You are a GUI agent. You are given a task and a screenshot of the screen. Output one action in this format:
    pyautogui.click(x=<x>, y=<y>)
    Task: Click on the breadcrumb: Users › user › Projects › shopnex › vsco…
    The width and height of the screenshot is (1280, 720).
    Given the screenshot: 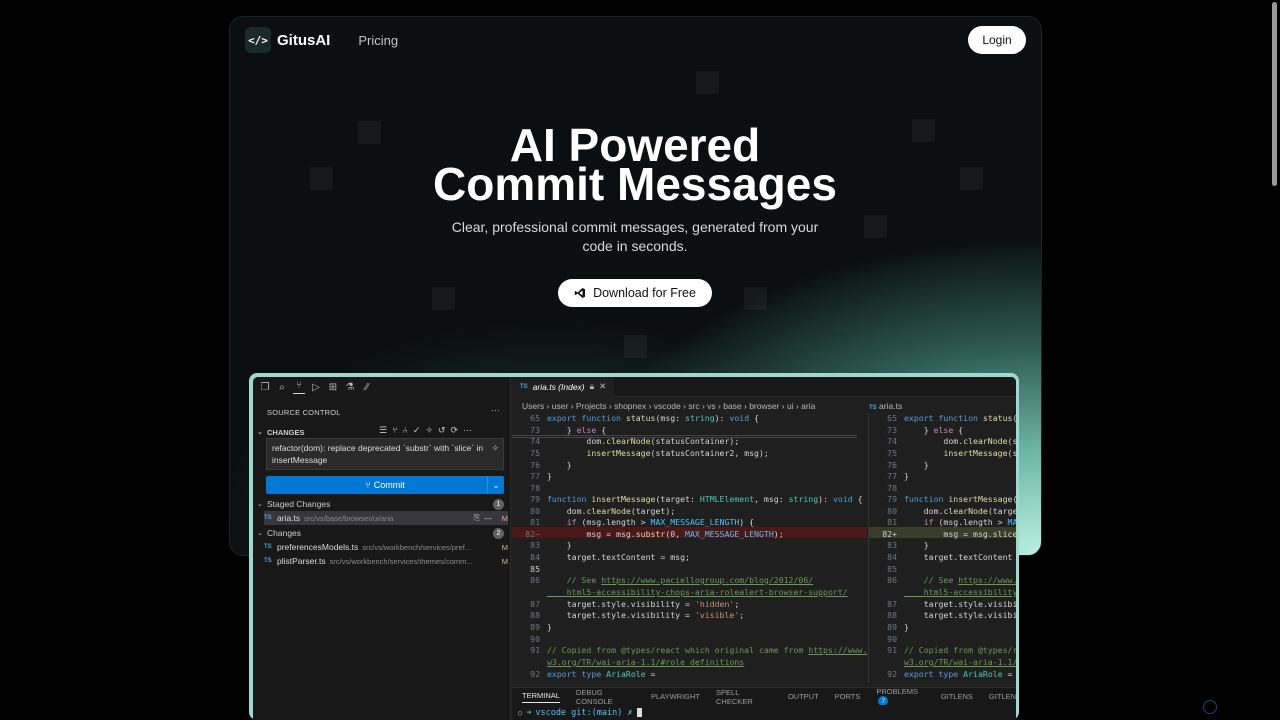 What is the action you would take?
    pyautogui.click(x=668, y=406)
    